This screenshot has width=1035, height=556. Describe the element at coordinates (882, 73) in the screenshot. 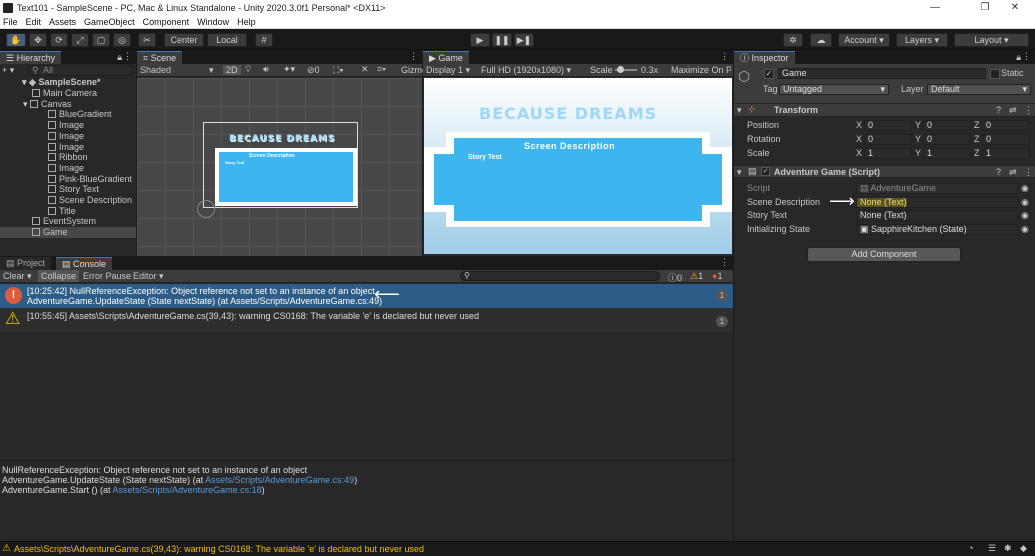

I see `object-name-field: Game` at that location.